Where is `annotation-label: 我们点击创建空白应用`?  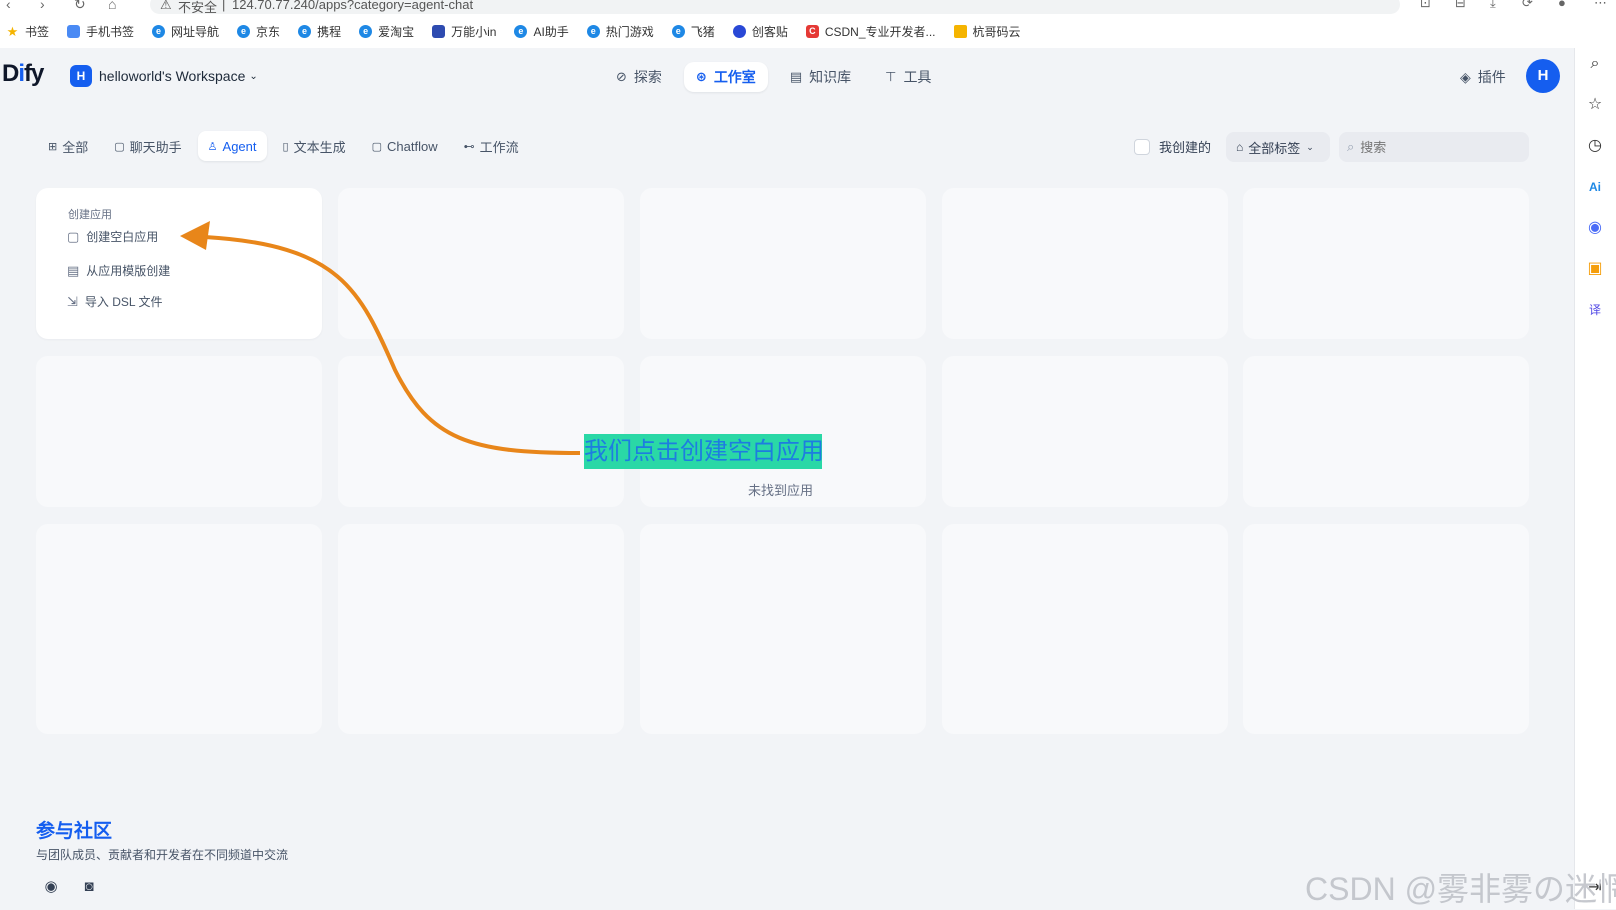
annotation-label: 我们点击创建空白应用 is located at coordinates (703, 451).